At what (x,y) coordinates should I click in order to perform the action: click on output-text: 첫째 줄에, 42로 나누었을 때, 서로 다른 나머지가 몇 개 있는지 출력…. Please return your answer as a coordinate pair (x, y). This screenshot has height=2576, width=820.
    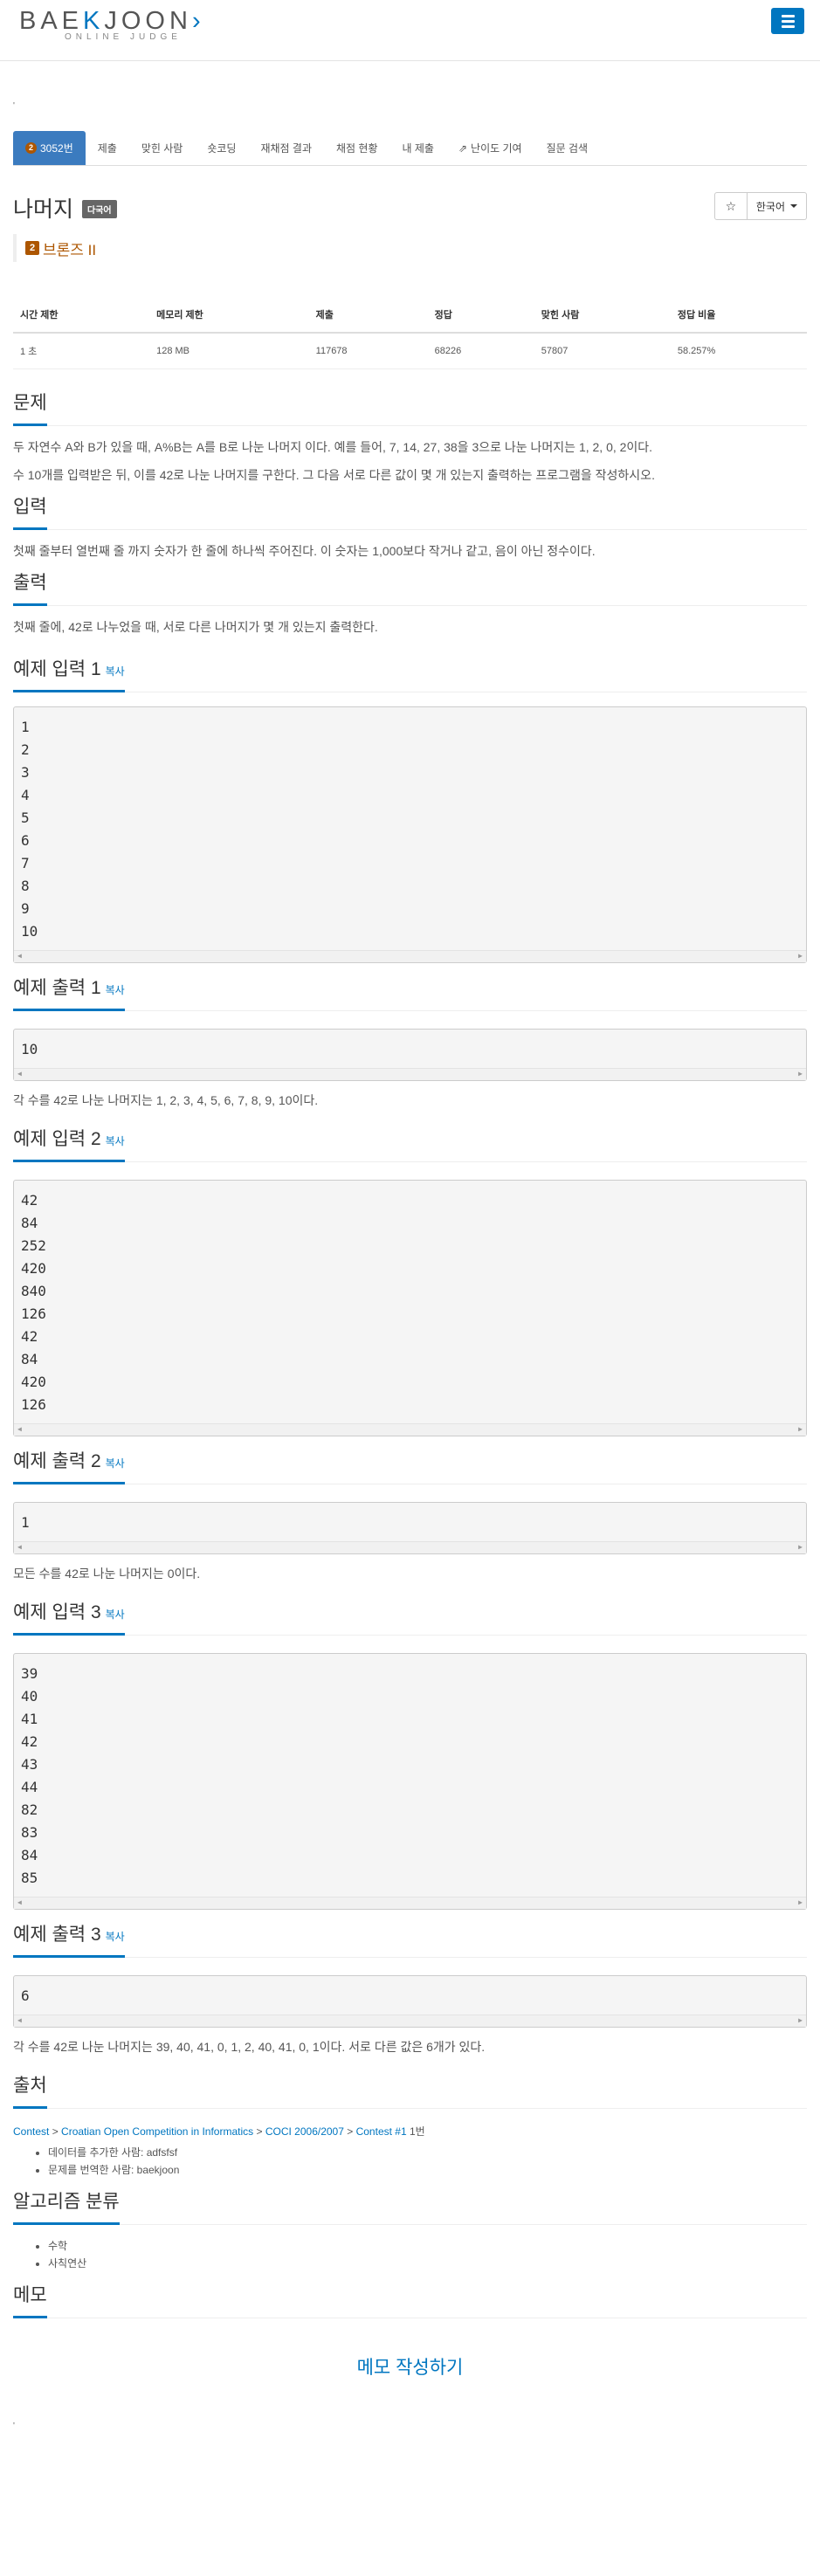
    Looking at the image, I should click on (195, 627).